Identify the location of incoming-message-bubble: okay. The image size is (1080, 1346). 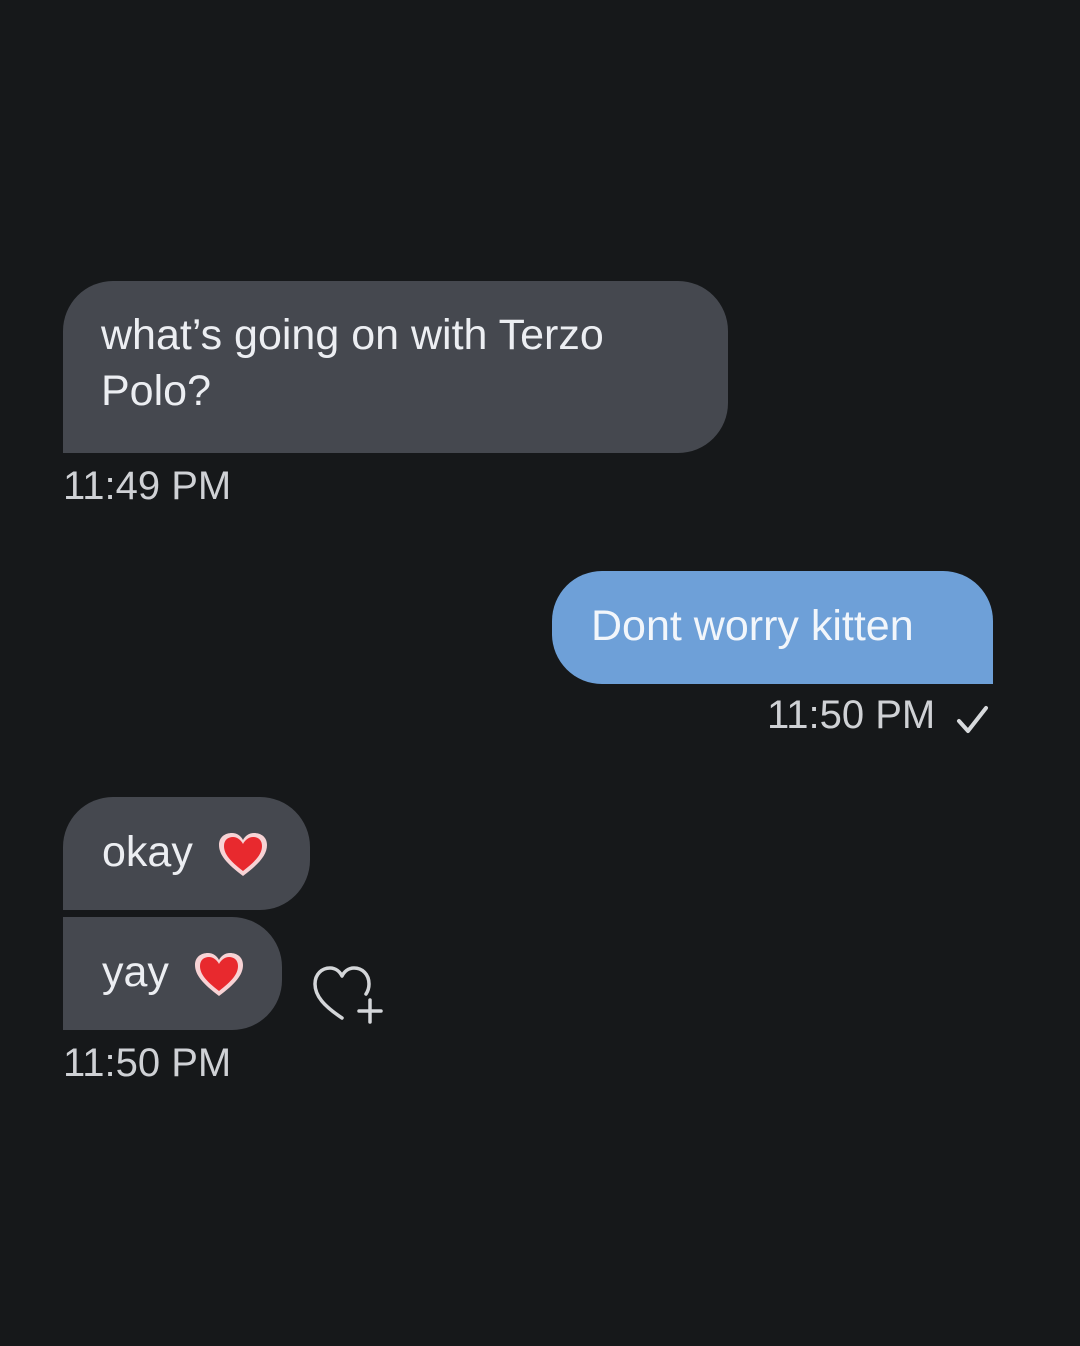
(186, 853).